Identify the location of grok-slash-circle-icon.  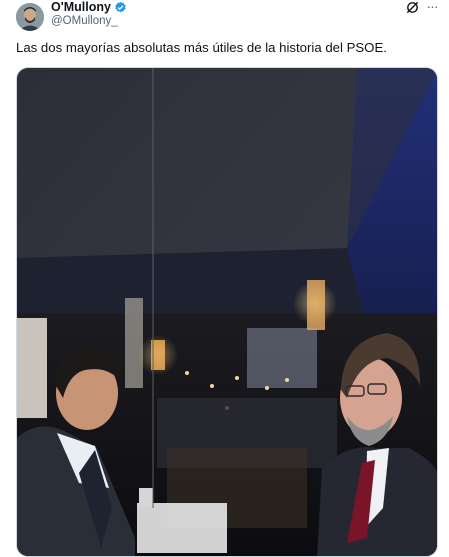
(412, 7).